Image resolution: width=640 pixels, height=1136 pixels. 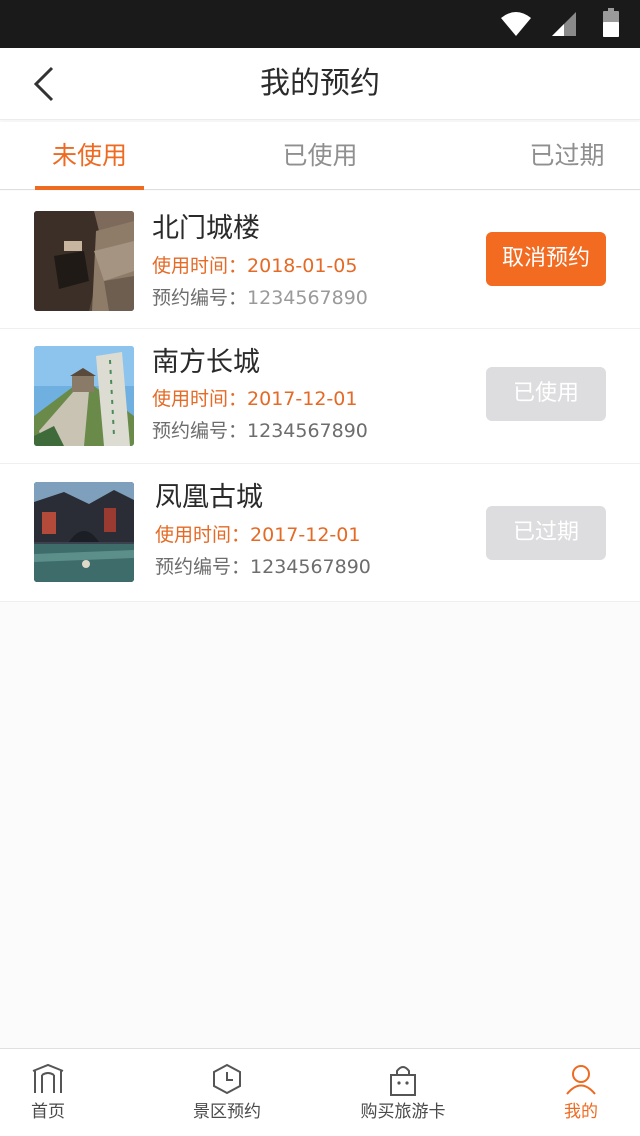 I want to click on nav-buy-travel-card: 购买旅游卡, so click(x=403, y=1092).